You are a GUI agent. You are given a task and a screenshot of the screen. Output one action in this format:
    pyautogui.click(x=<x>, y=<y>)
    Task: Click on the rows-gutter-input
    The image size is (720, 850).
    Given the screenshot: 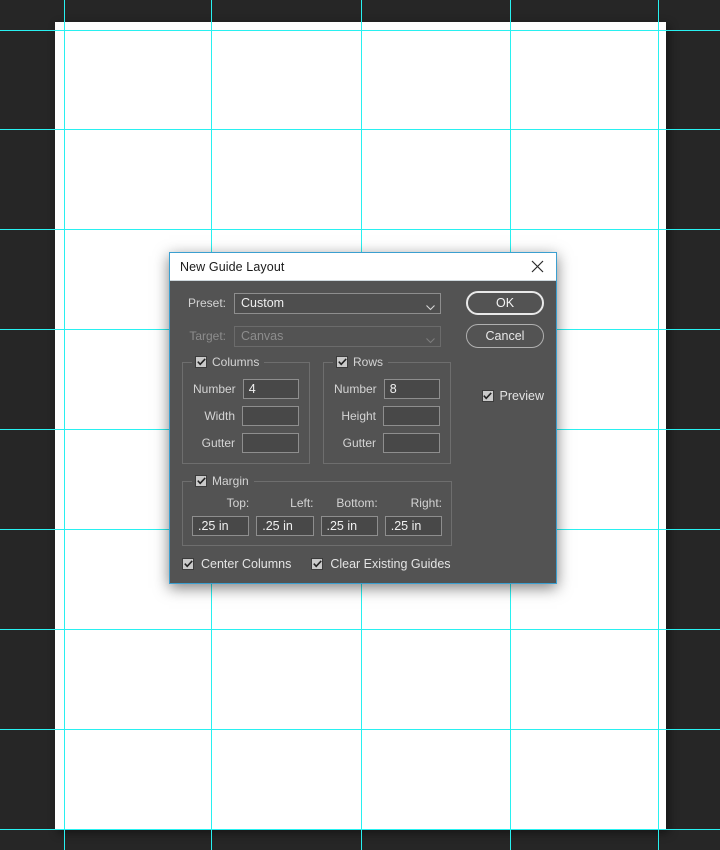 What is the action you would take?
    pyautogui.click(x=411, y=443)
    